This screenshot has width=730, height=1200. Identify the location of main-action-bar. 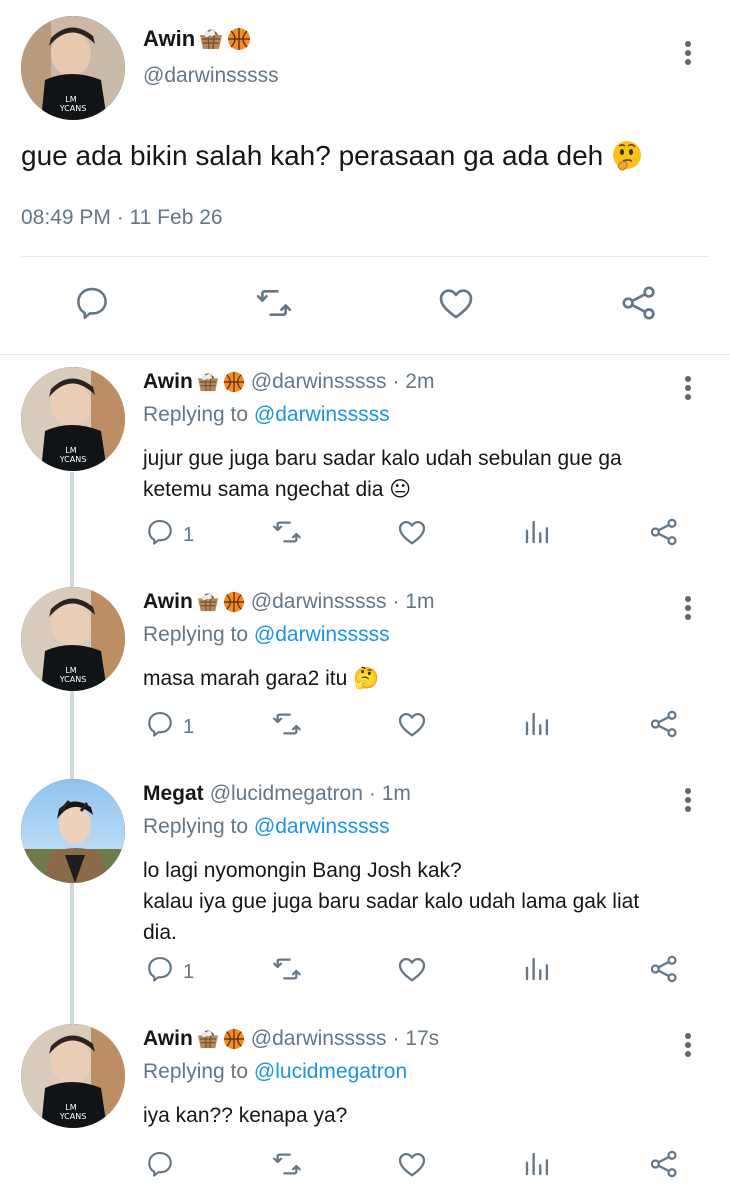
(365, 305).